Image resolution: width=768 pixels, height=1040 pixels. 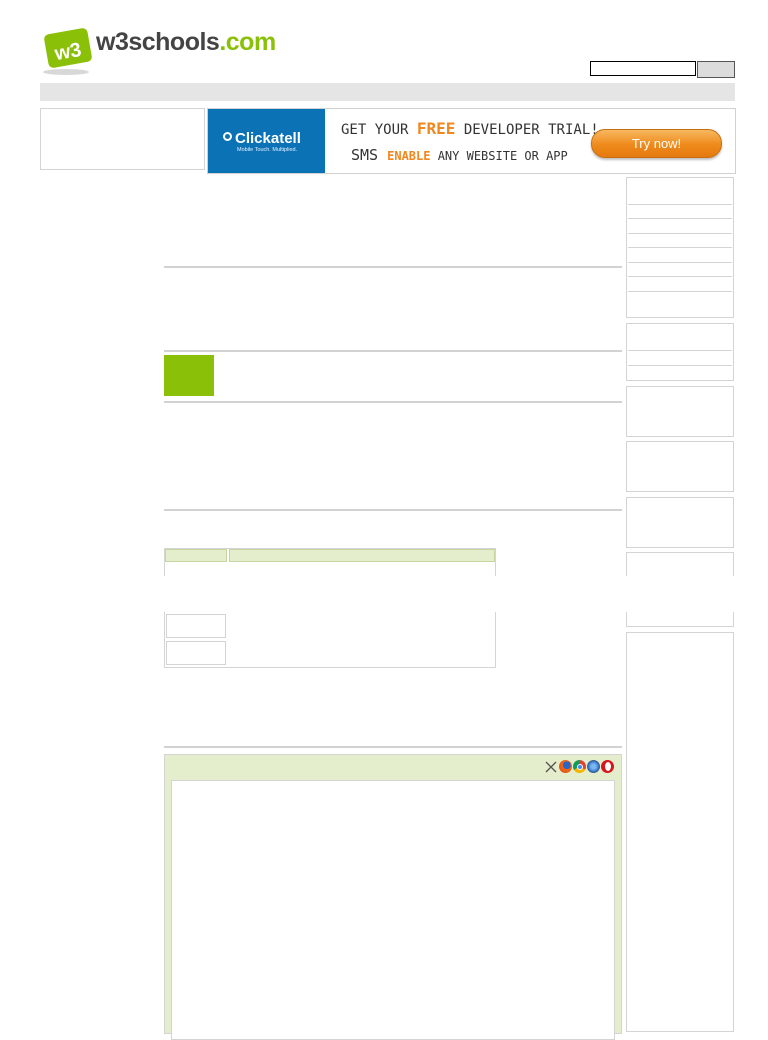 What do you see at coordinates (267, 150) in the screenshot?
I see `ad-brand-tagline: Mobile Touch. Multiplied.` at bounding box center [267, 150].